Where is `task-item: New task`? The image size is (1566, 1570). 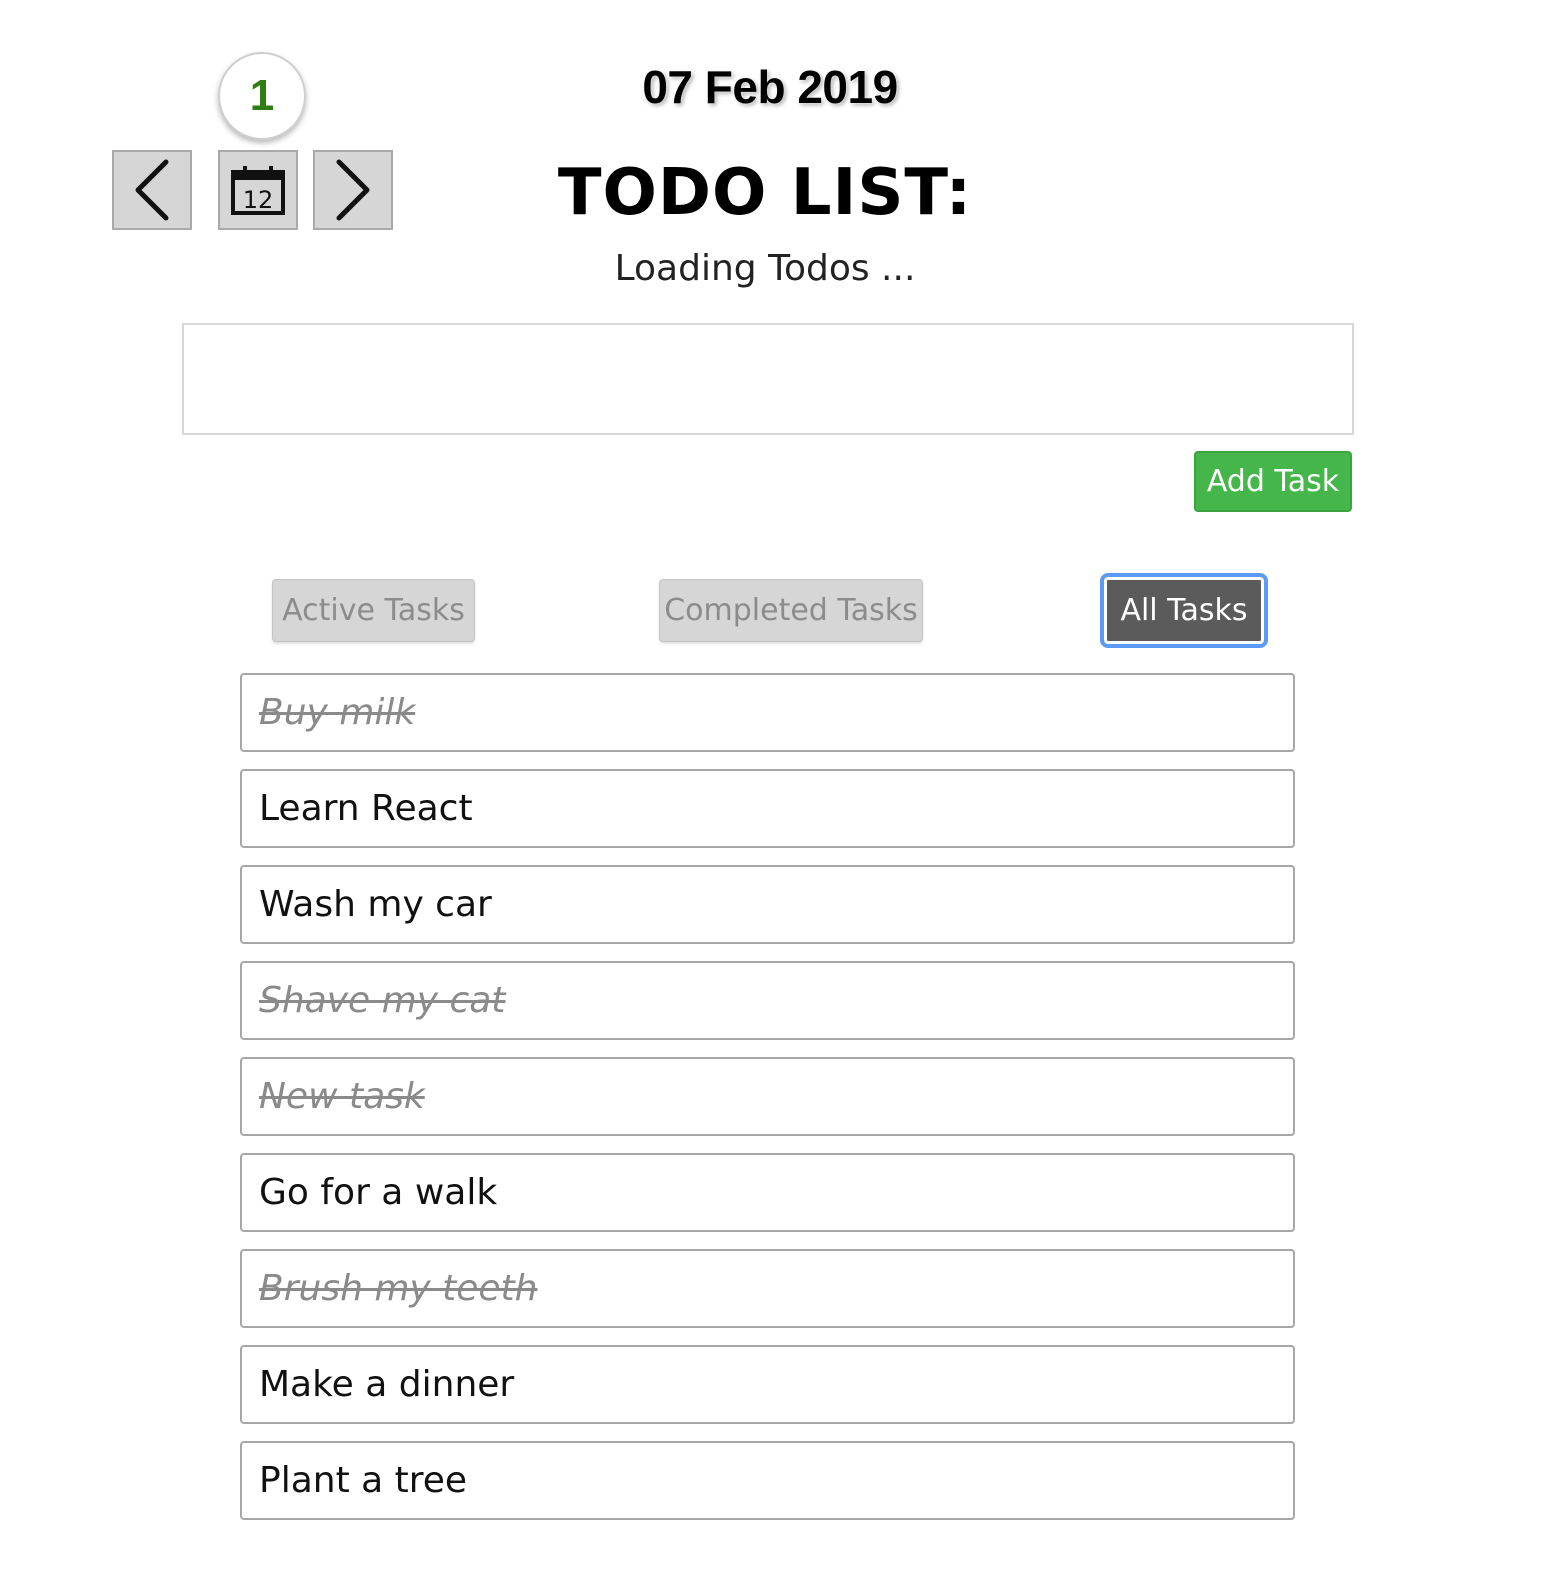 task-item: New task is located at coordinates (767, 1096).